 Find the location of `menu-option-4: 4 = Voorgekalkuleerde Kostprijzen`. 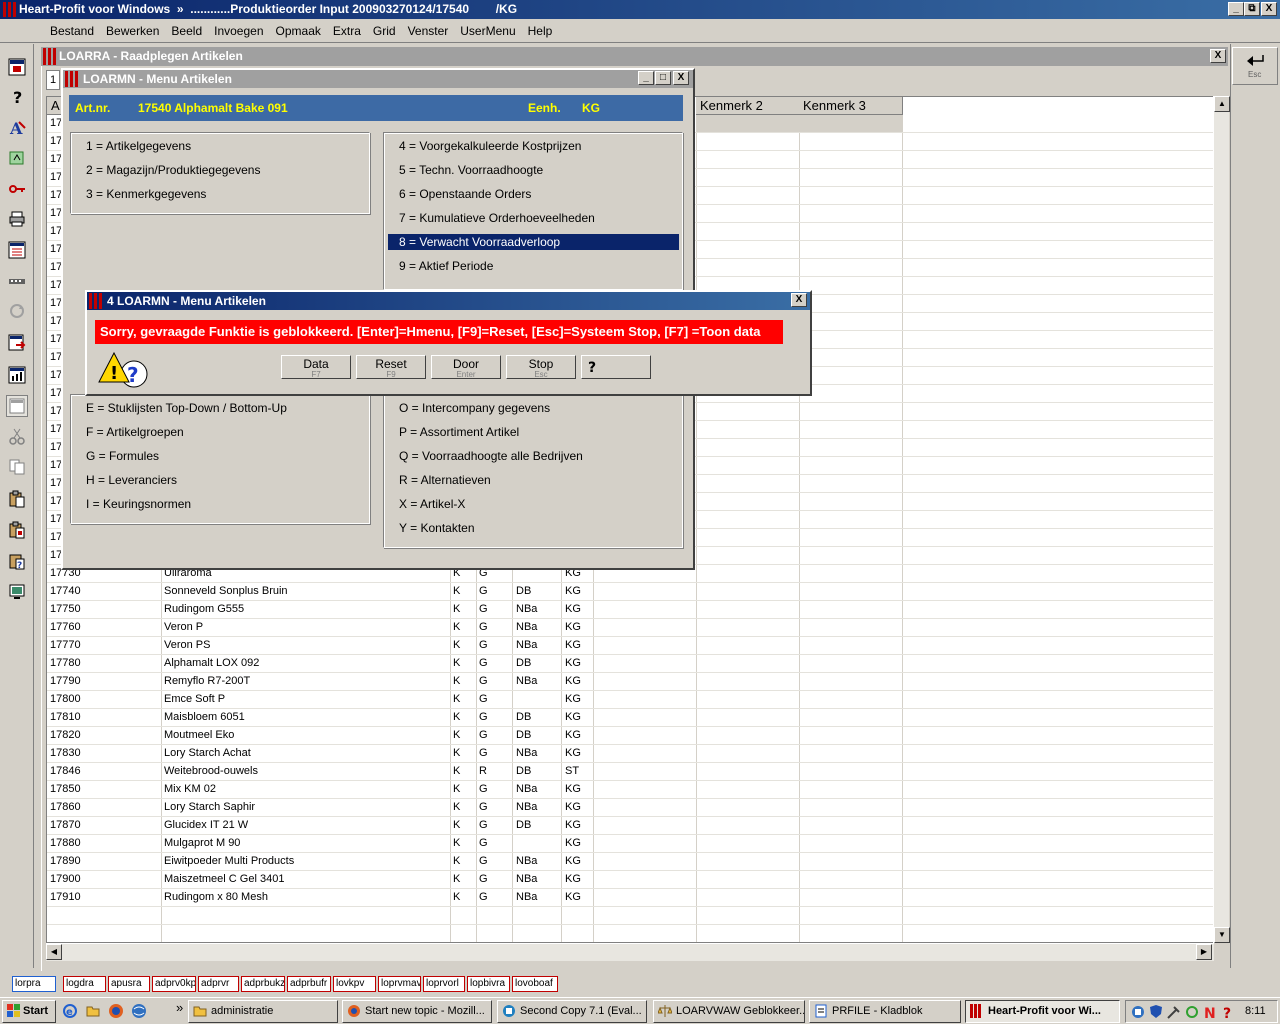

menu-option-4: 4 = Voorgekalkuleerde Kostprijzen is located at coordinates (490, 146).